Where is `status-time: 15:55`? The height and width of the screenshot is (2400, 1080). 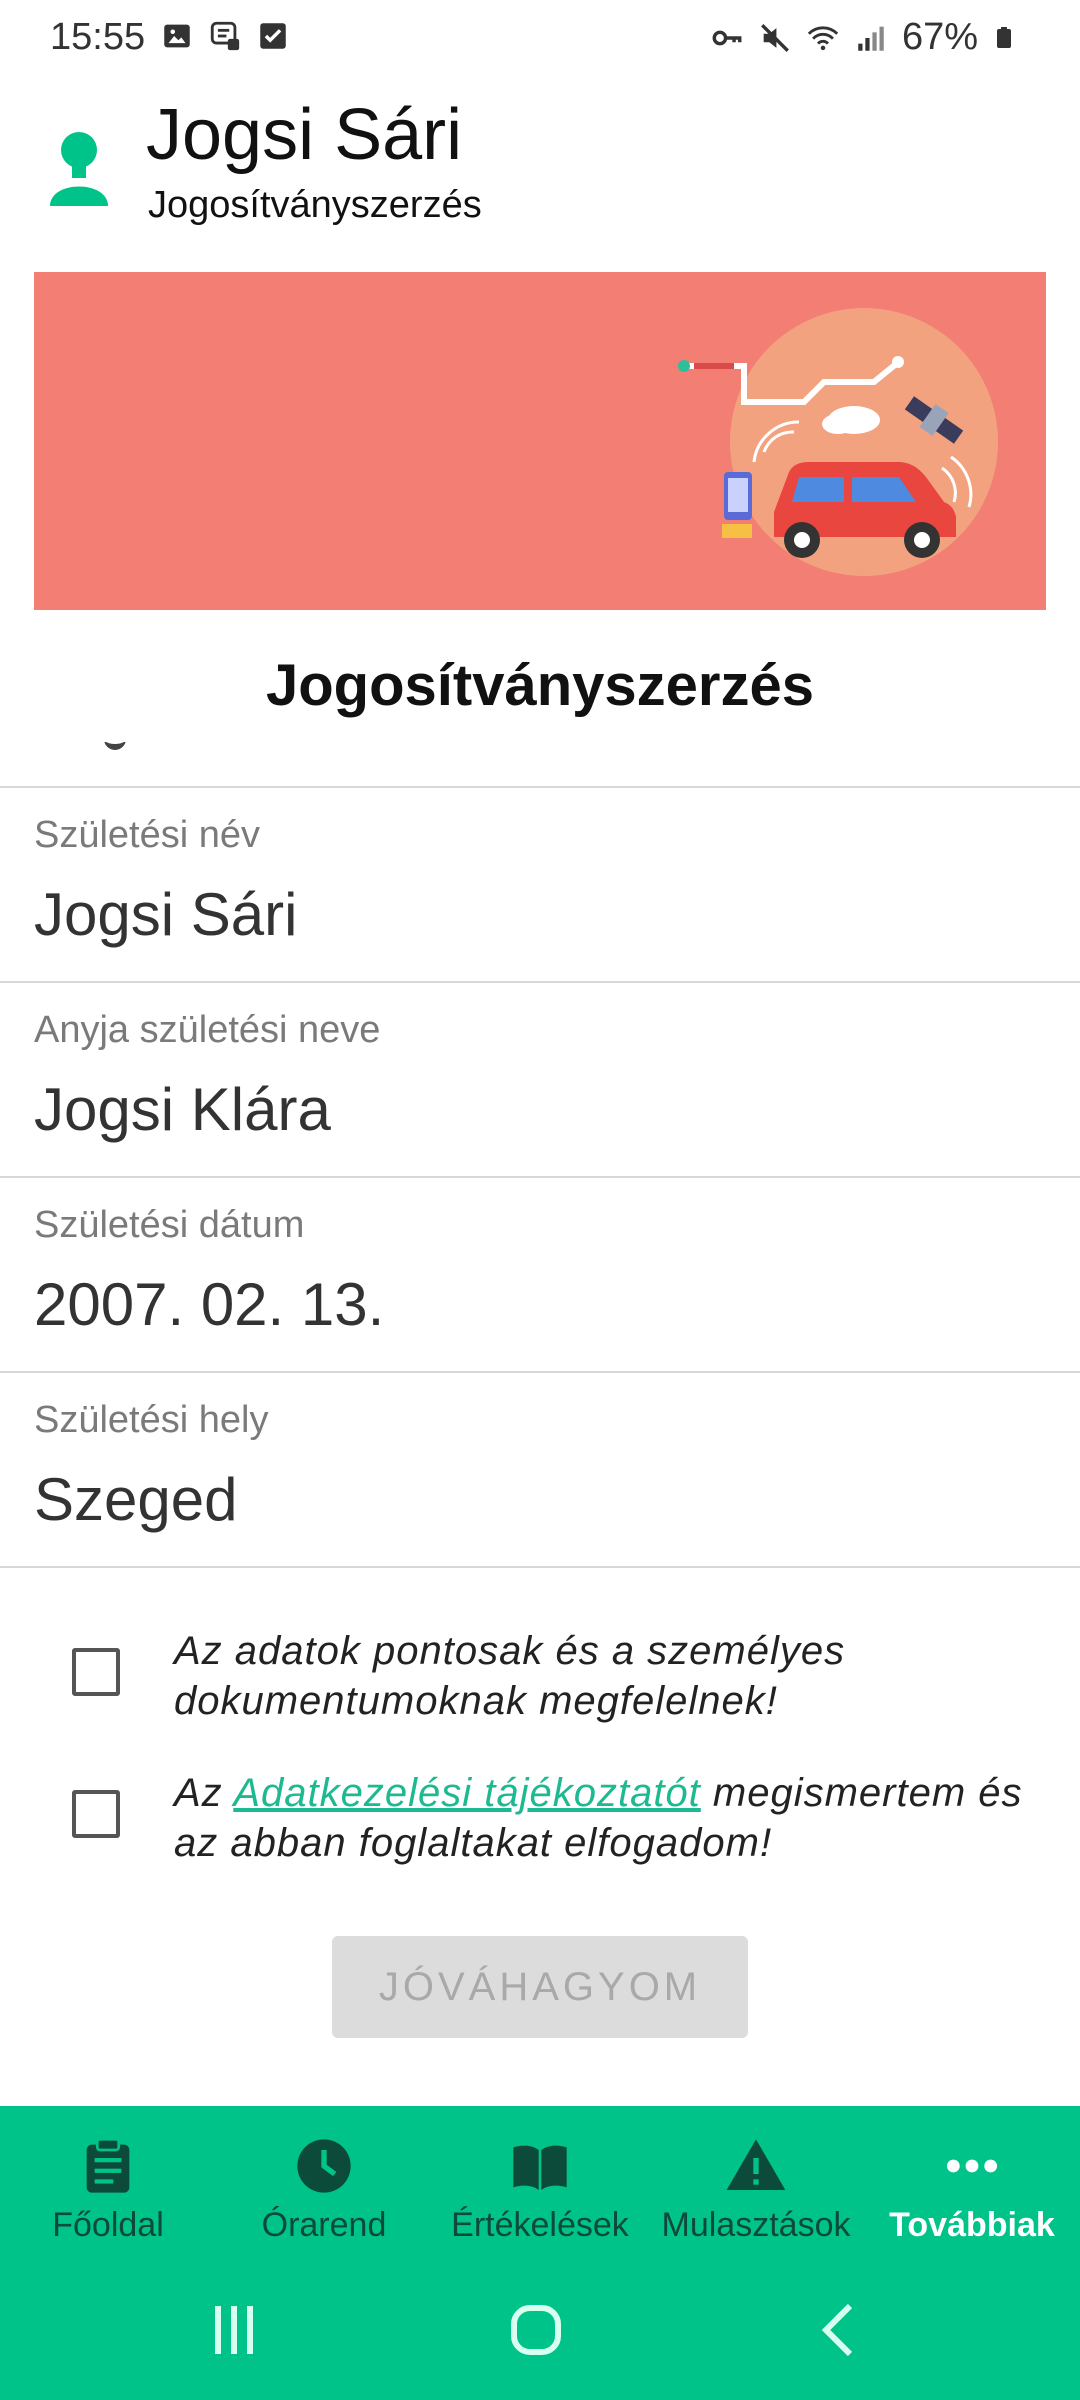
status-time: 15:55 is located at coordinates (98, 37).